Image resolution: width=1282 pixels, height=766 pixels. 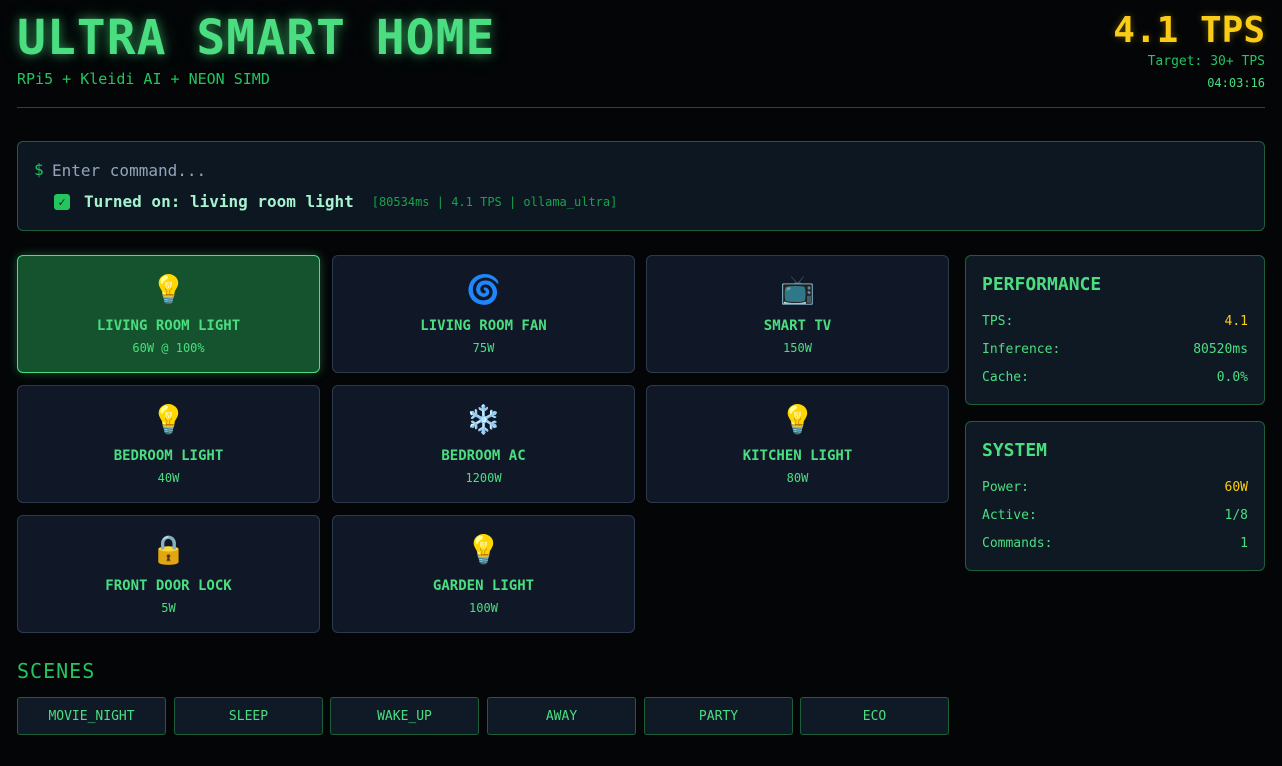 What do you see at coordinates (1236, 321) in the screenshot?
I see `stat-value: 4.1` at bounding box center [1236, 321].